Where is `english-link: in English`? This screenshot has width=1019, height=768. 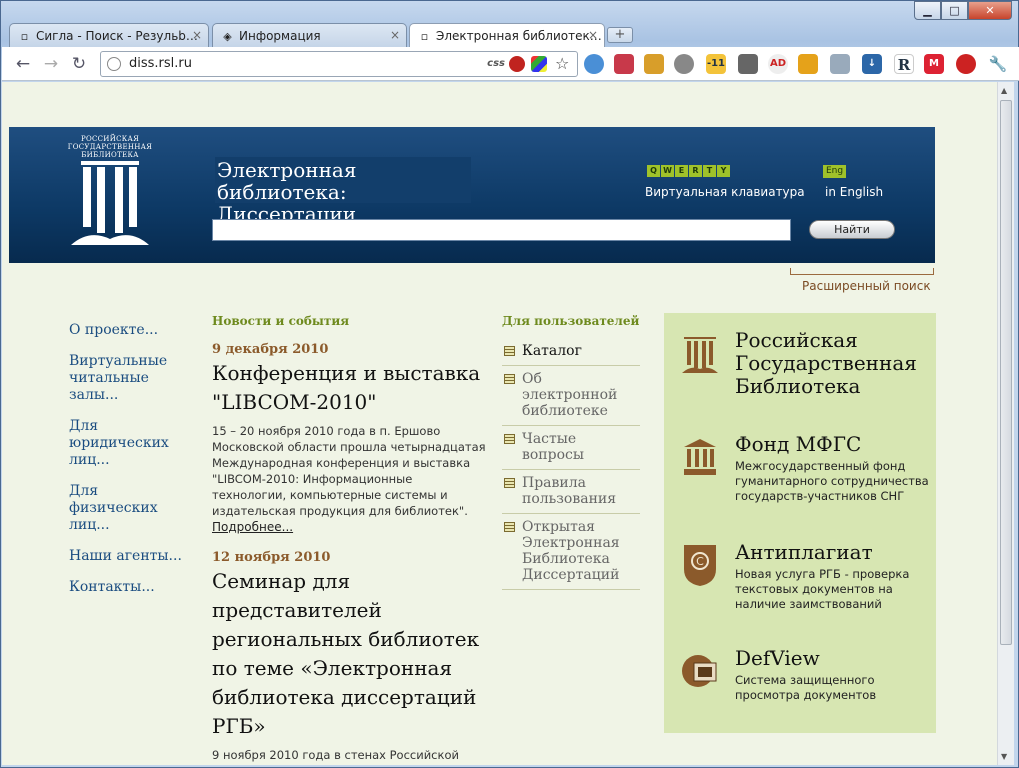 english-link: in English is located at coordinates (854, 192).